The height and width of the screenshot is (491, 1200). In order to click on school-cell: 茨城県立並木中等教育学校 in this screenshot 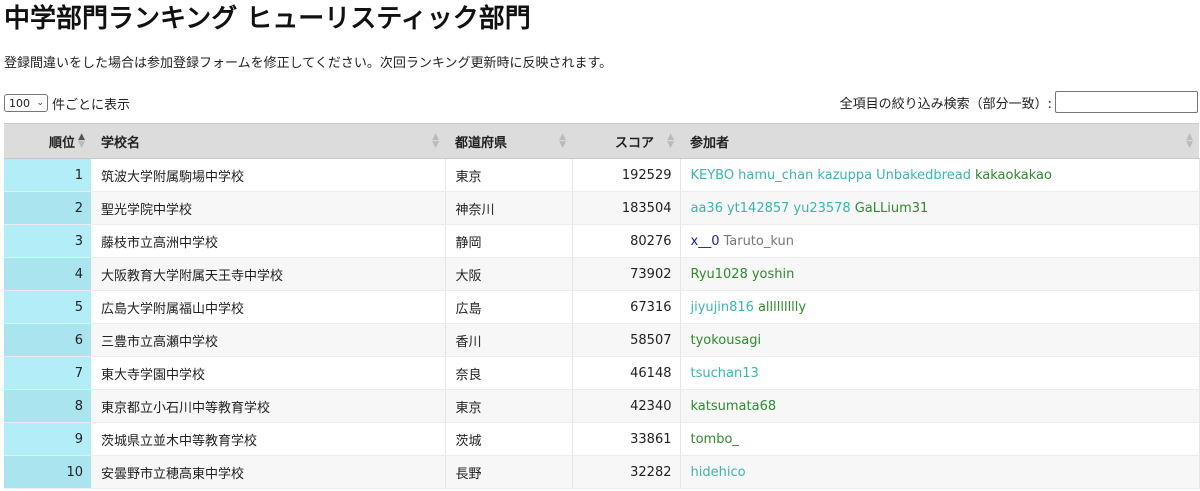, I will do `click(268, 439)`.